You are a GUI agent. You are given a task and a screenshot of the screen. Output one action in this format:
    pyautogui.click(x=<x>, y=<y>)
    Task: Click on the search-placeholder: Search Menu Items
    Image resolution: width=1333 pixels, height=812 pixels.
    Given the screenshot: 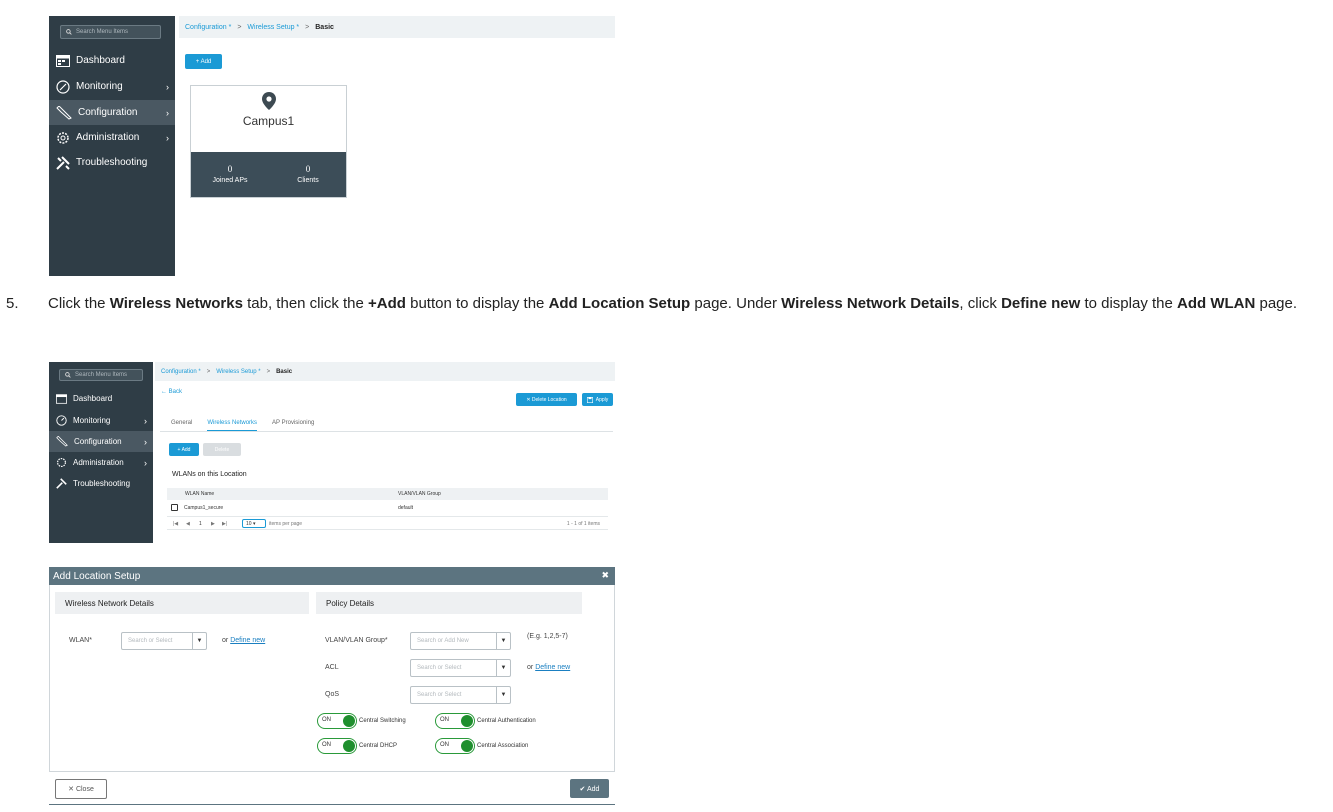 What is the action you would take?
    pyautogui.click(x=101, y=375)
    